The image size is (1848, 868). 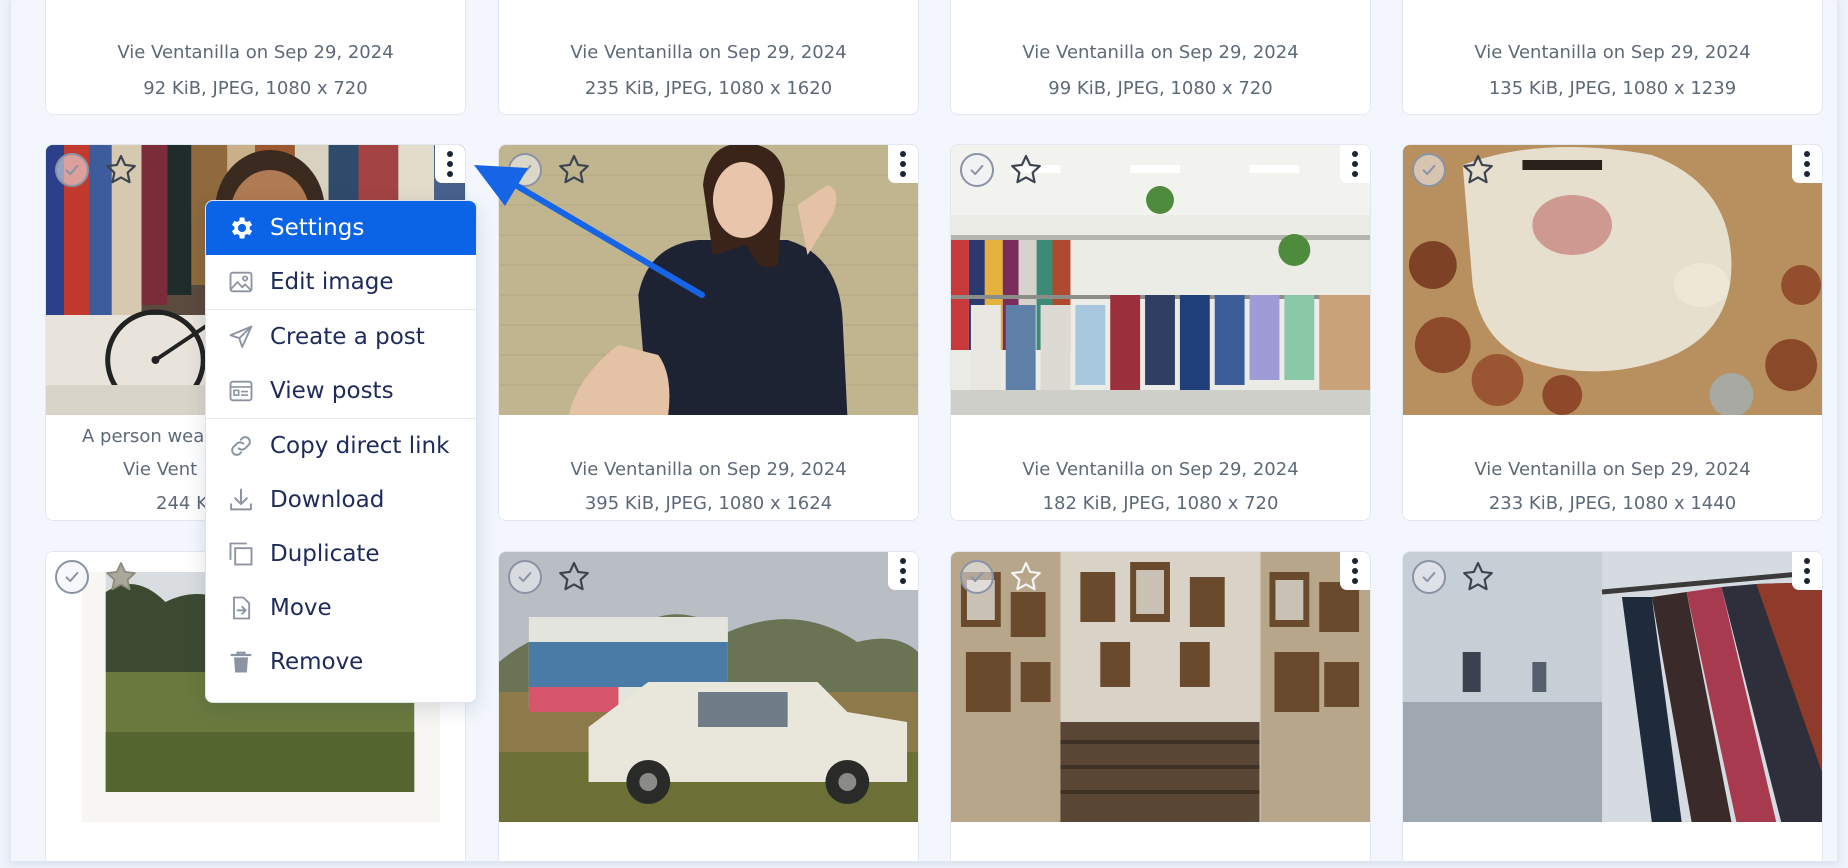 I want to click on menu-item-settings: Settings, so click(x=341, y=228).